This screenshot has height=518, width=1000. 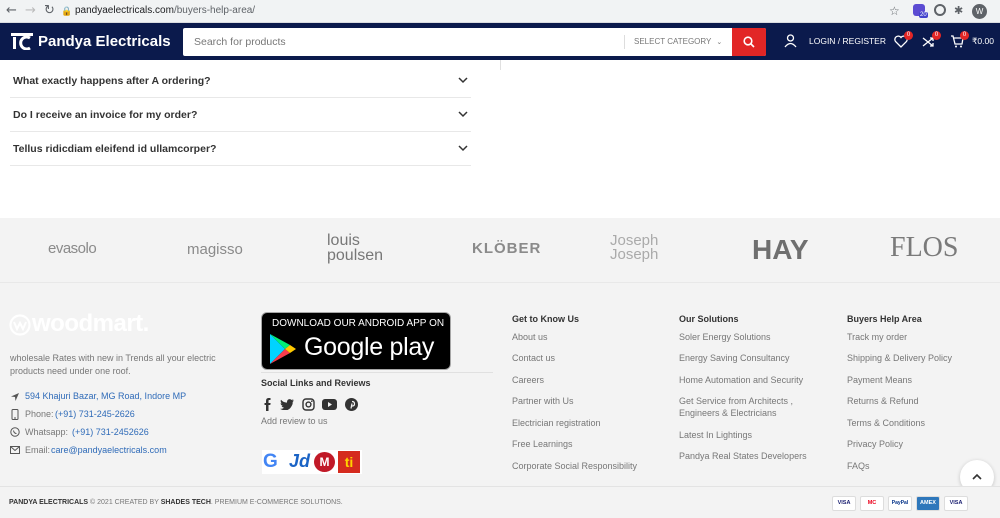 I want to click on login-register-link: LOGIN / REGISTER, so click(x=847, y=41).